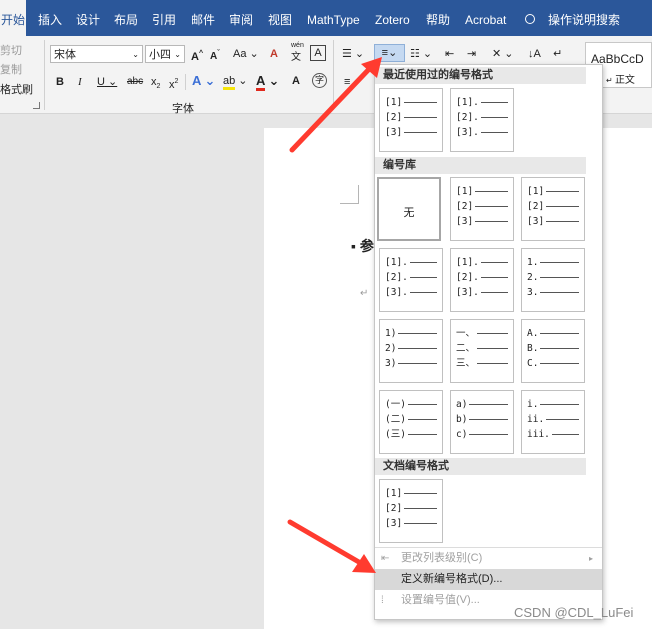  I want to click on numbering-library-header: 编号库, so click(480, 165).